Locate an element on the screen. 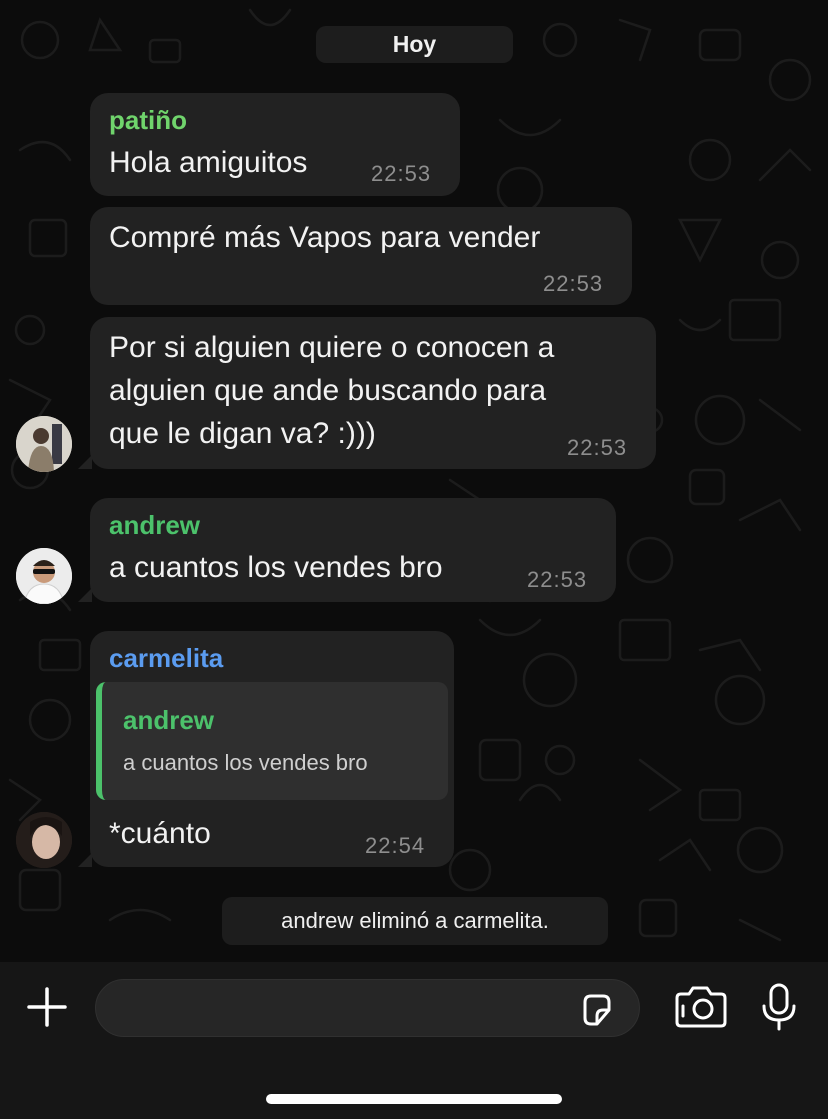  microphone-button is located at coordinates (779, 1007).